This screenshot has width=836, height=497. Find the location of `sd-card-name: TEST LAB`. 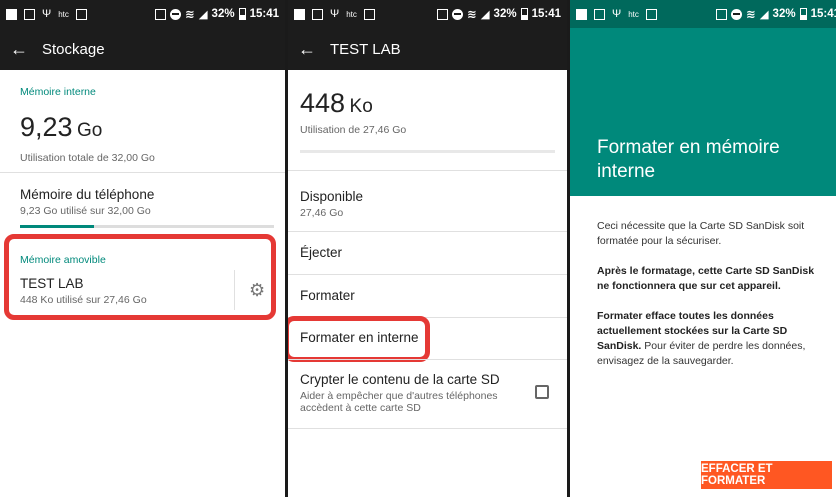

sd-card-name: TEST LAB is located at coordinates (52, 283).